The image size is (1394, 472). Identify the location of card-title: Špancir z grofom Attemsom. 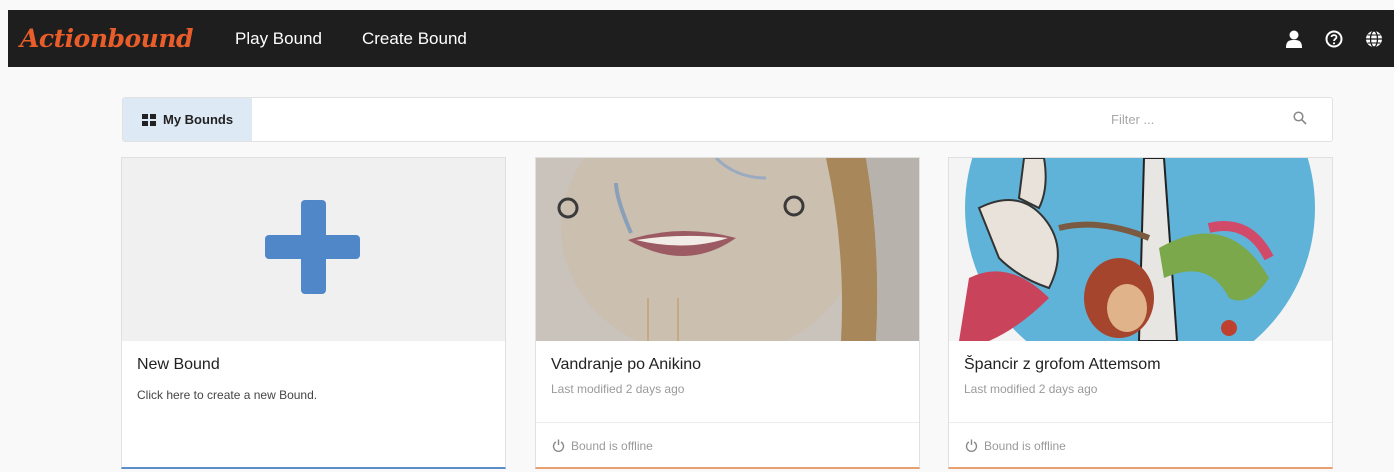
(1062, 364).